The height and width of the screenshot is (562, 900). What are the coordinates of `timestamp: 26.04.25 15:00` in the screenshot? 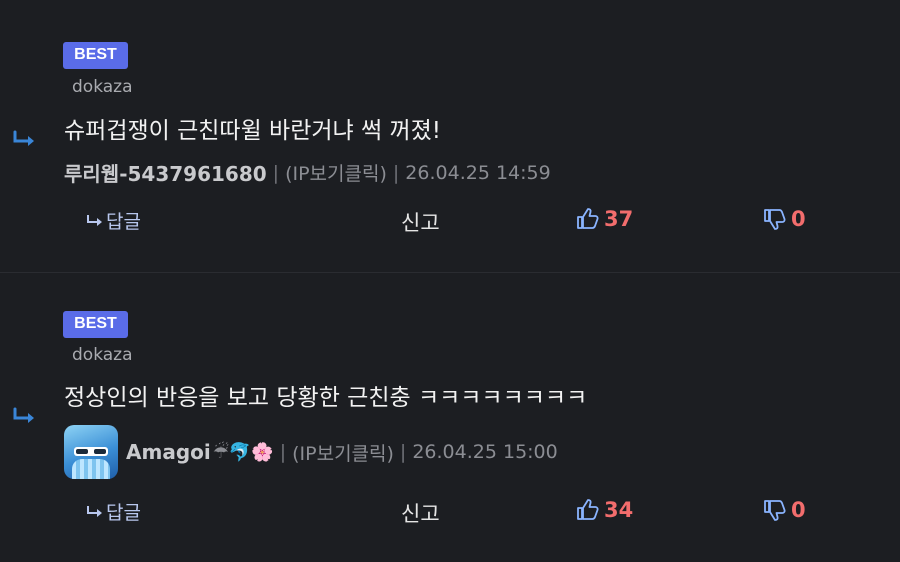 It's located at (485, 452).